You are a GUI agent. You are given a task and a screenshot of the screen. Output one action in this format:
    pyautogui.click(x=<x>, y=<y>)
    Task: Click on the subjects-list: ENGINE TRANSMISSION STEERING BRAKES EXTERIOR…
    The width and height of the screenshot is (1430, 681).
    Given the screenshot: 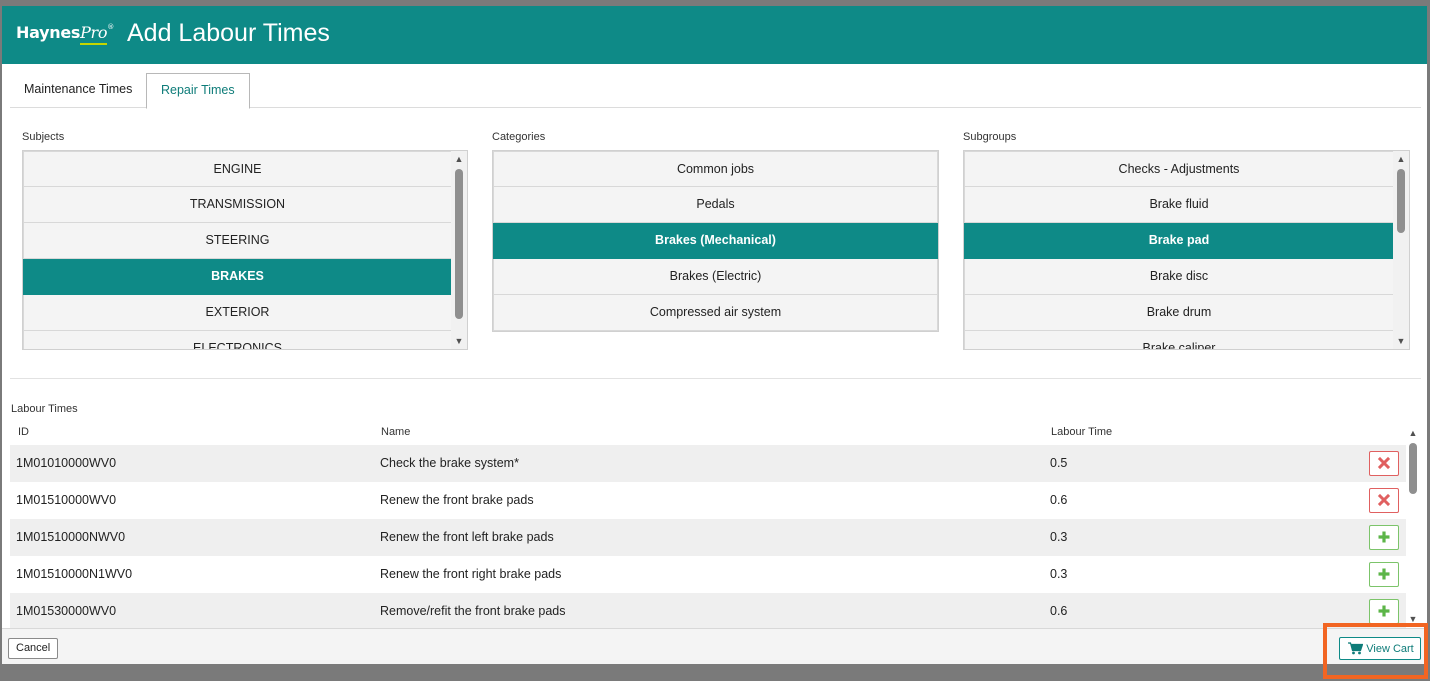 What is the action you would take?
    pyautogui.click(x=245, y=250)
    